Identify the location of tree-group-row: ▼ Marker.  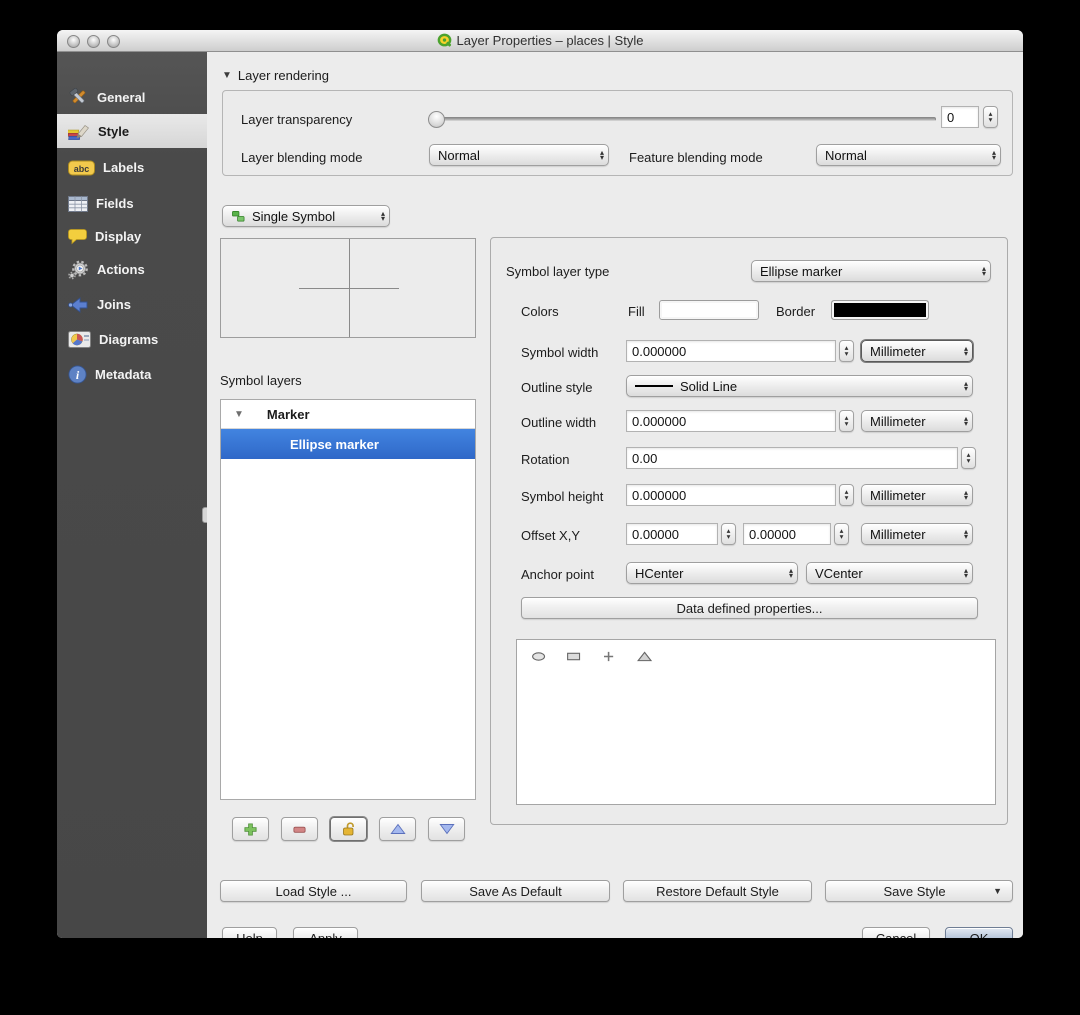
(348, 414).